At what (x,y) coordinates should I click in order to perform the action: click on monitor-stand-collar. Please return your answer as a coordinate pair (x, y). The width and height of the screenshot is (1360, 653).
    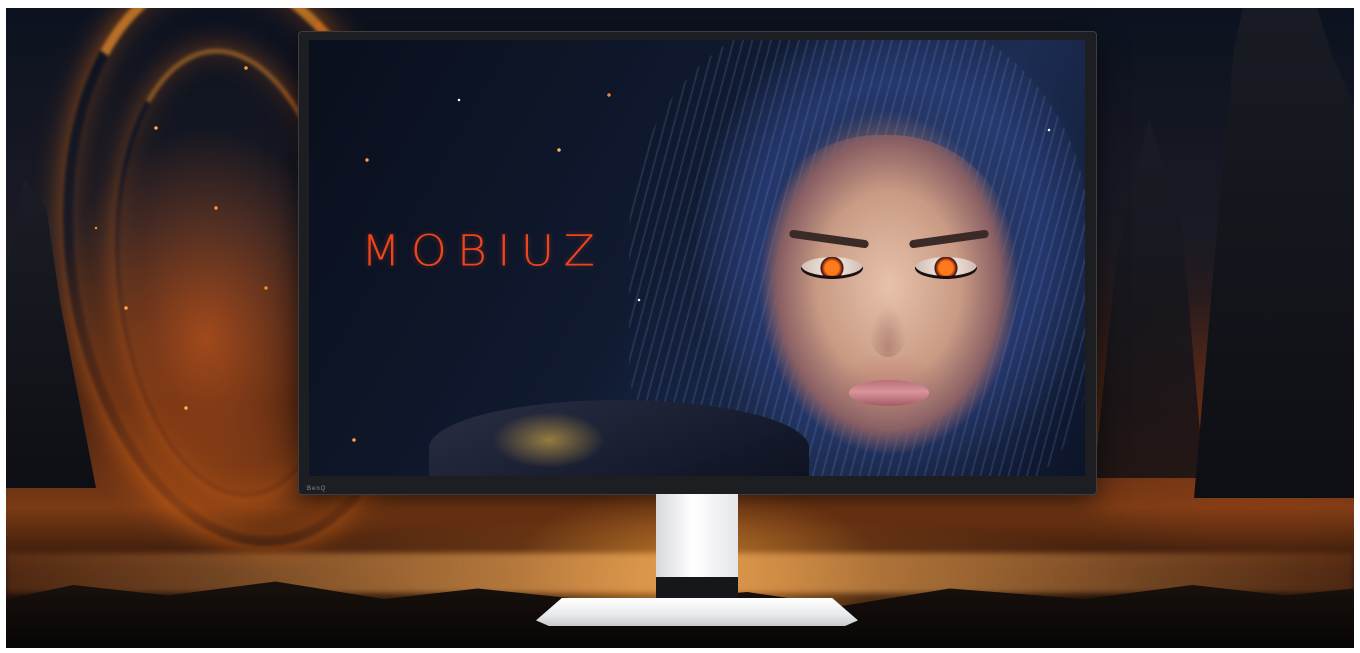
    Looking at the image, I should click on (697, 588).